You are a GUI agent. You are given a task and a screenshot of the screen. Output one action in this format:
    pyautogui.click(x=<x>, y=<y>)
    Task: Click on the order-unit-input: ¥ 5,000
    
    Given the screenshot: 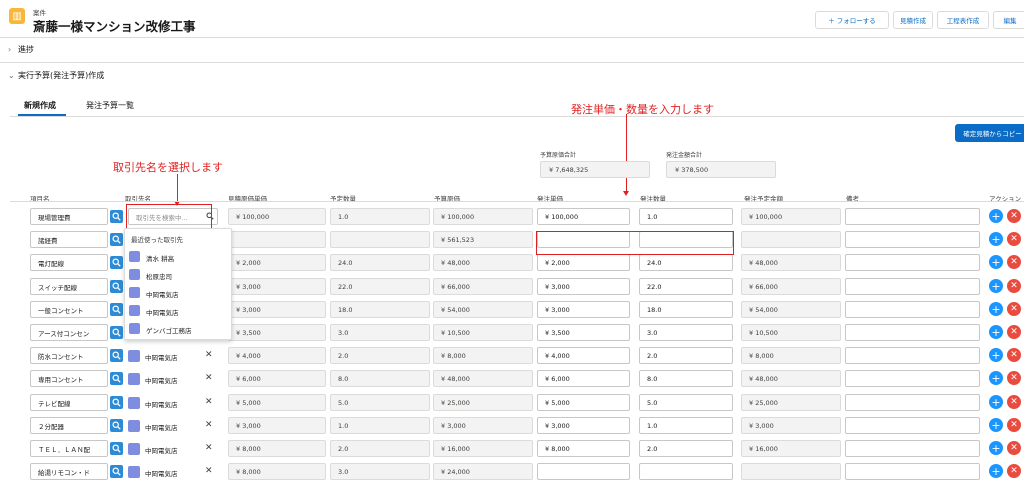 What is the action you would take?
    pyautogui.click(x=583, y=402)
    